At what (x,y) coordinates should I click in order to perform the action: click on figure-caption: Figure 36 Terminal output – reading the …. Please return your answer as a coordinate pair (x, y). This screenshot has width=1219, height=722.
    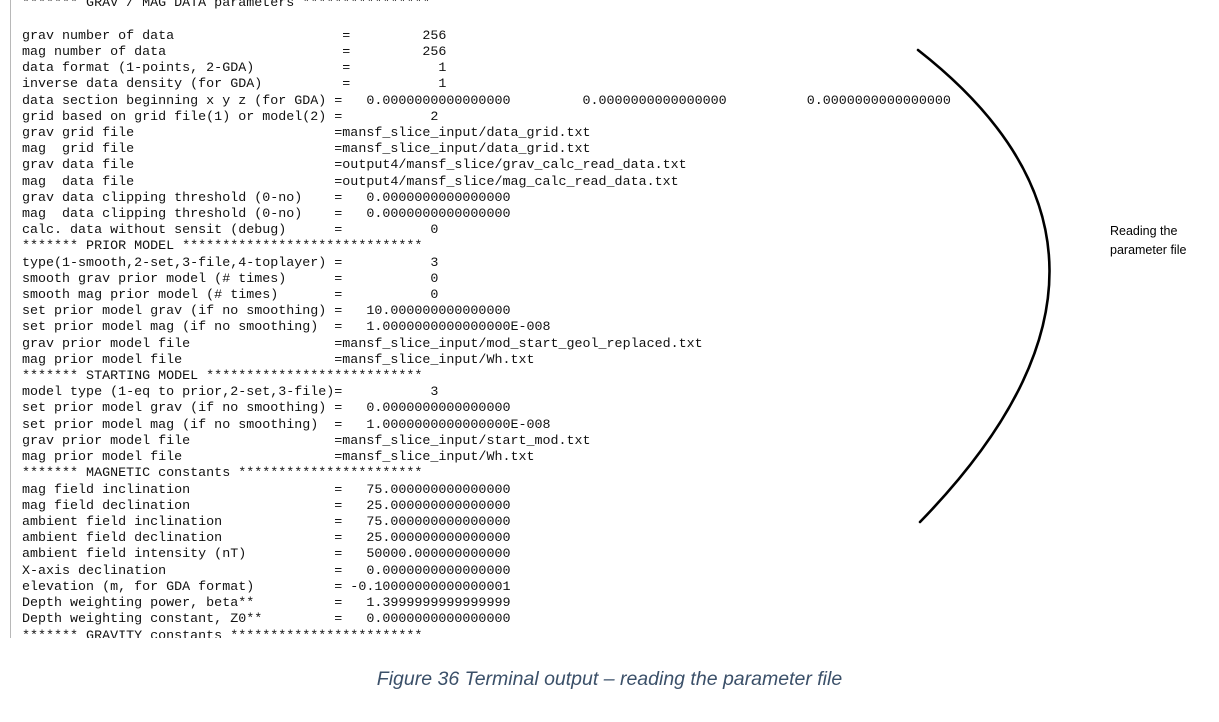
    Looking at the image, I should click on (609, 679).